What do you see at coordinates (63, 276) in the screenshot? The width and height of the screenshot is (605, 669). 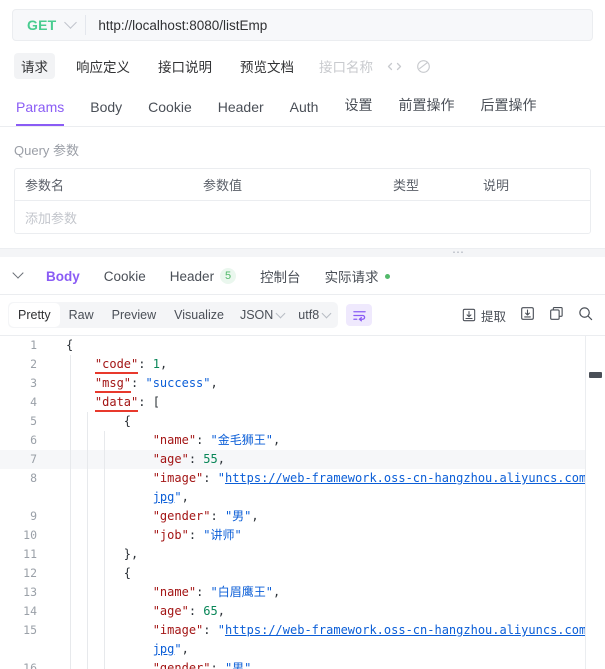 I see `response-tab-body: Body` at bounding box center [63, 276].